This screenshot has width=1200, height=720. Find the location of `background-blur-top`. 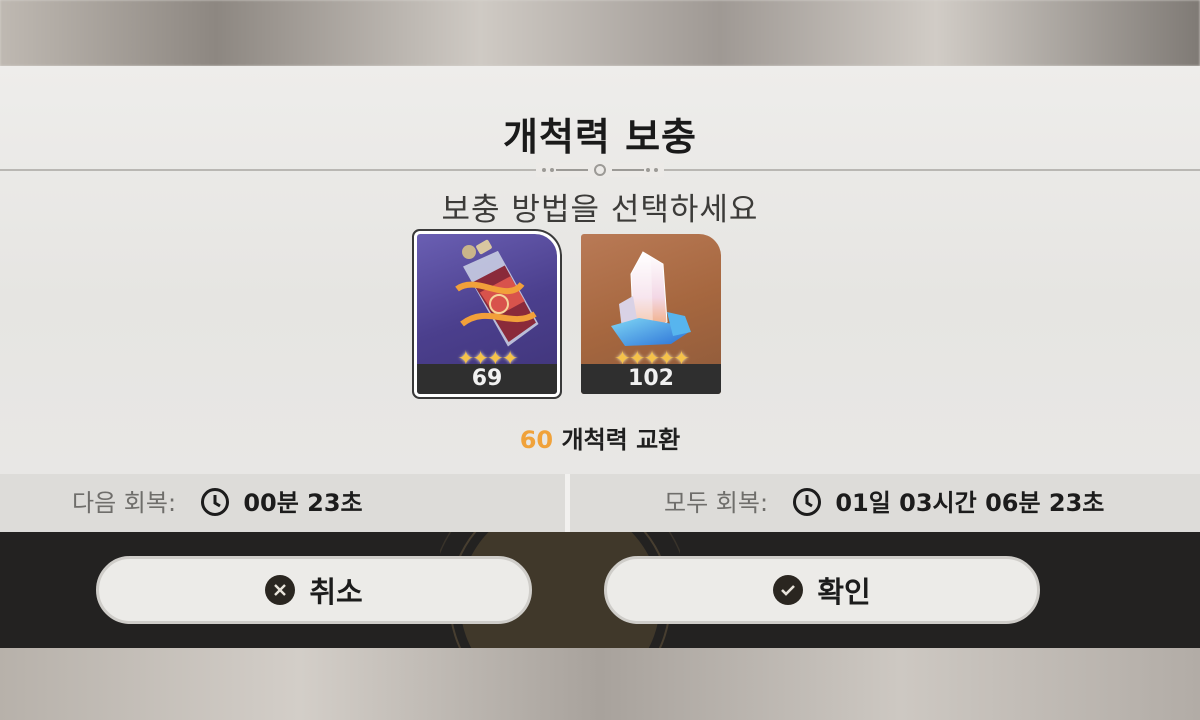

background-blur-top is located at coordinates (600, 33).